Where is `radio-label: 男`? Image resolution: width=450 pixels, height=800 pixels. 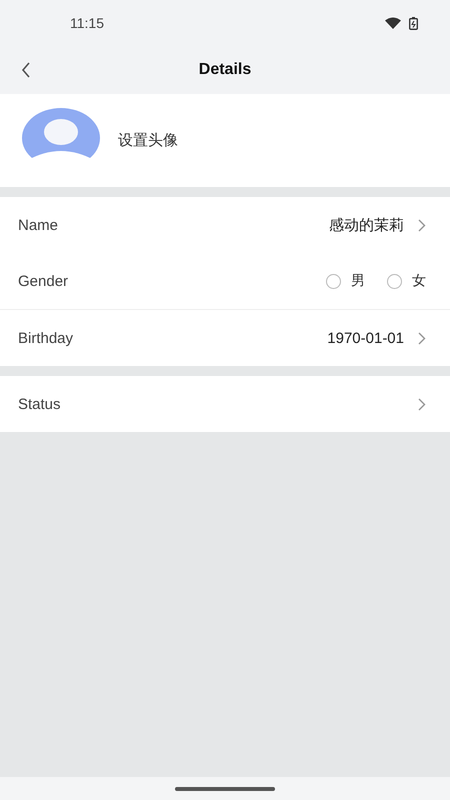 radio-label: 男 is located at coordinates (358, 281).